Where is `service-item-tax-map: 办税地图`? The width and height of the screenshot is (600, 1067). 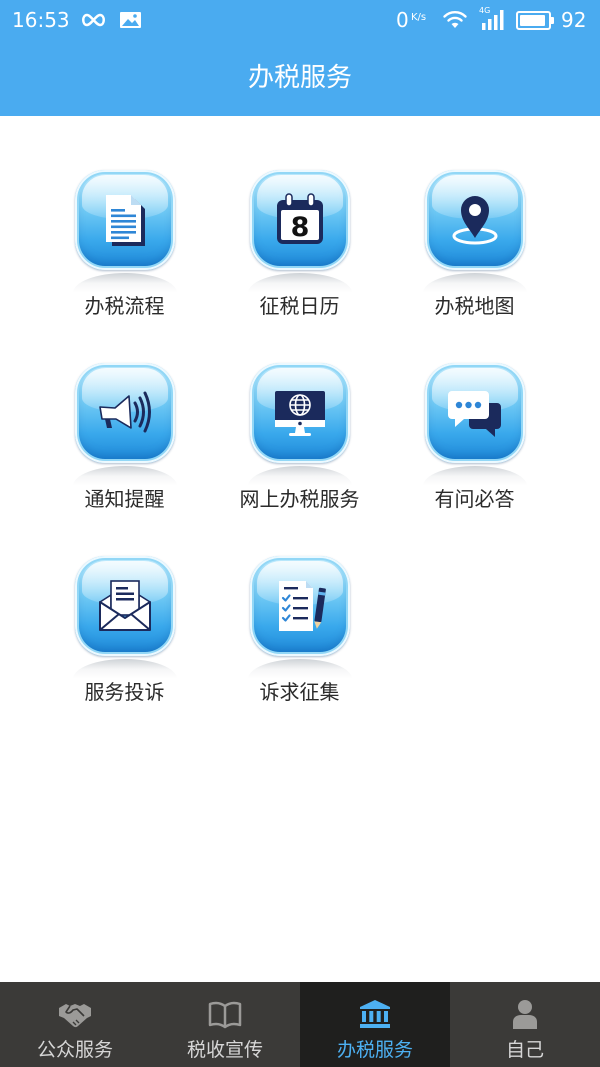 service-item-tax-map: 办税地图 is located at coordinates (474, 266).